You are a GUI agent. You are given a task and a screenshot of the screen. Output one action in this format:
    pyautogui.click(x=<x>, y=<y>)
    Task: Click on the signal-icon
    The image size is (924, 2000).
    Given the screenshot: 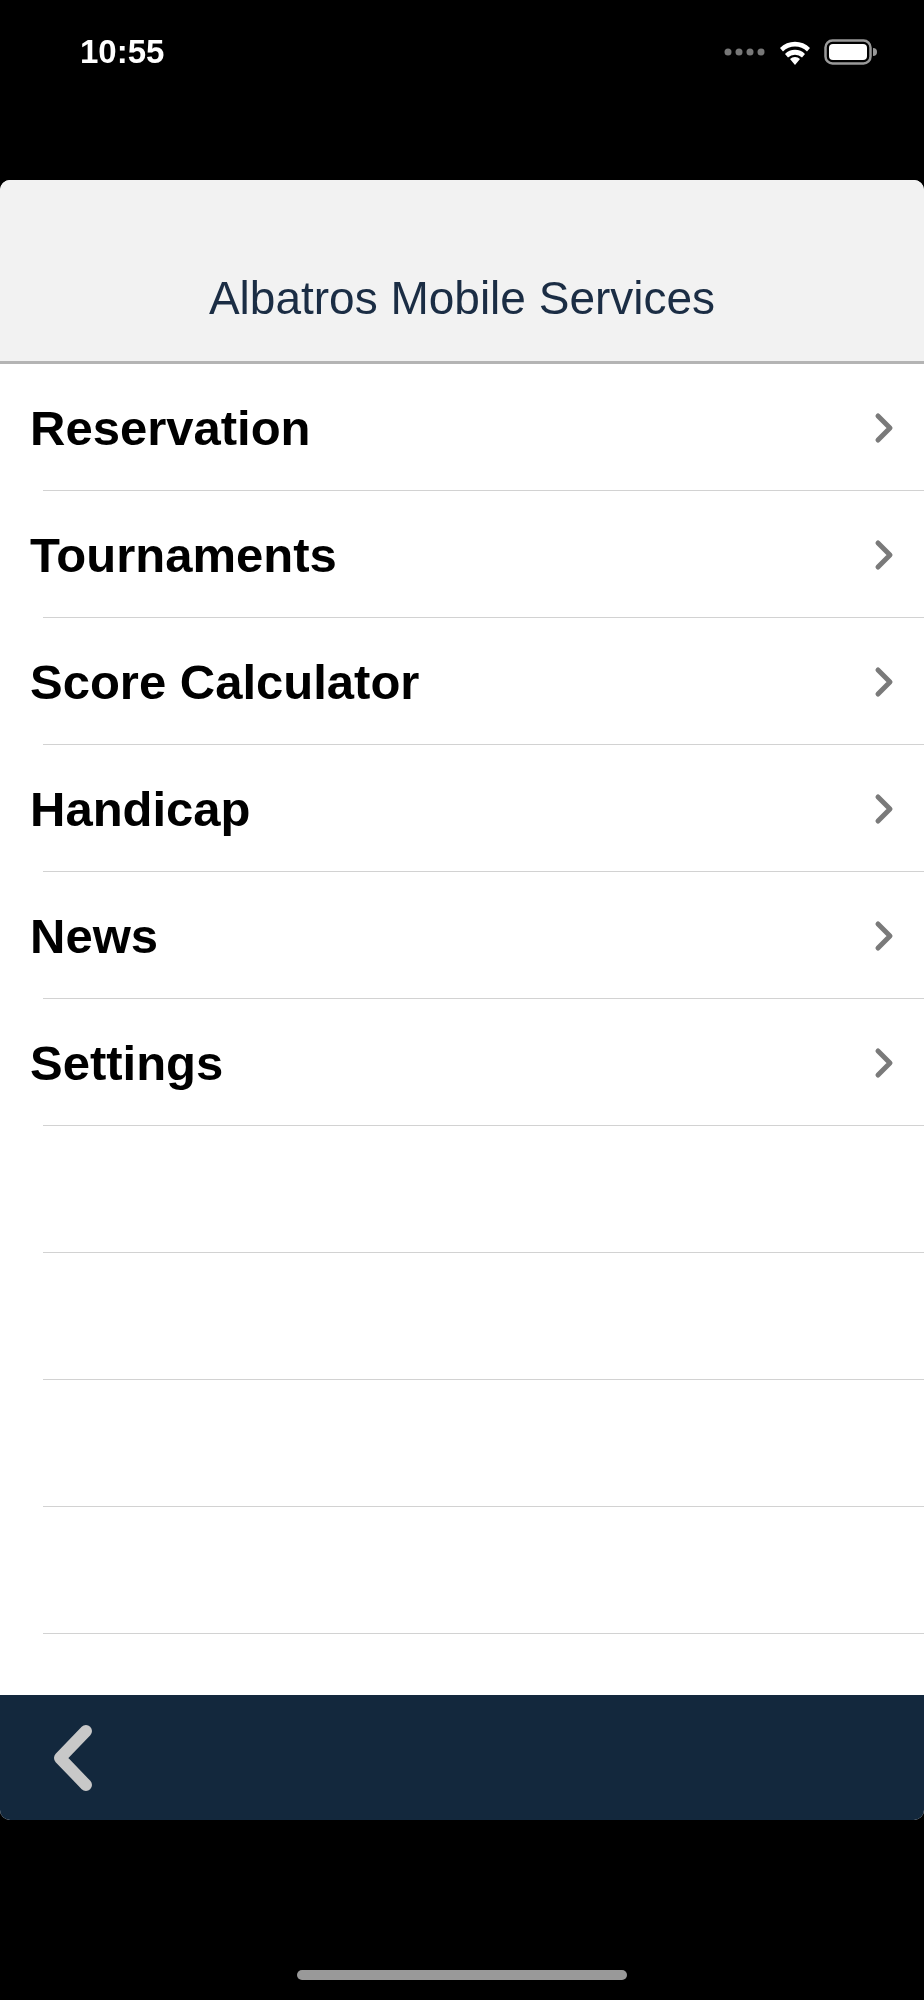 What is the action you would take?
    pyautogui.click(x=745, y=52)
    